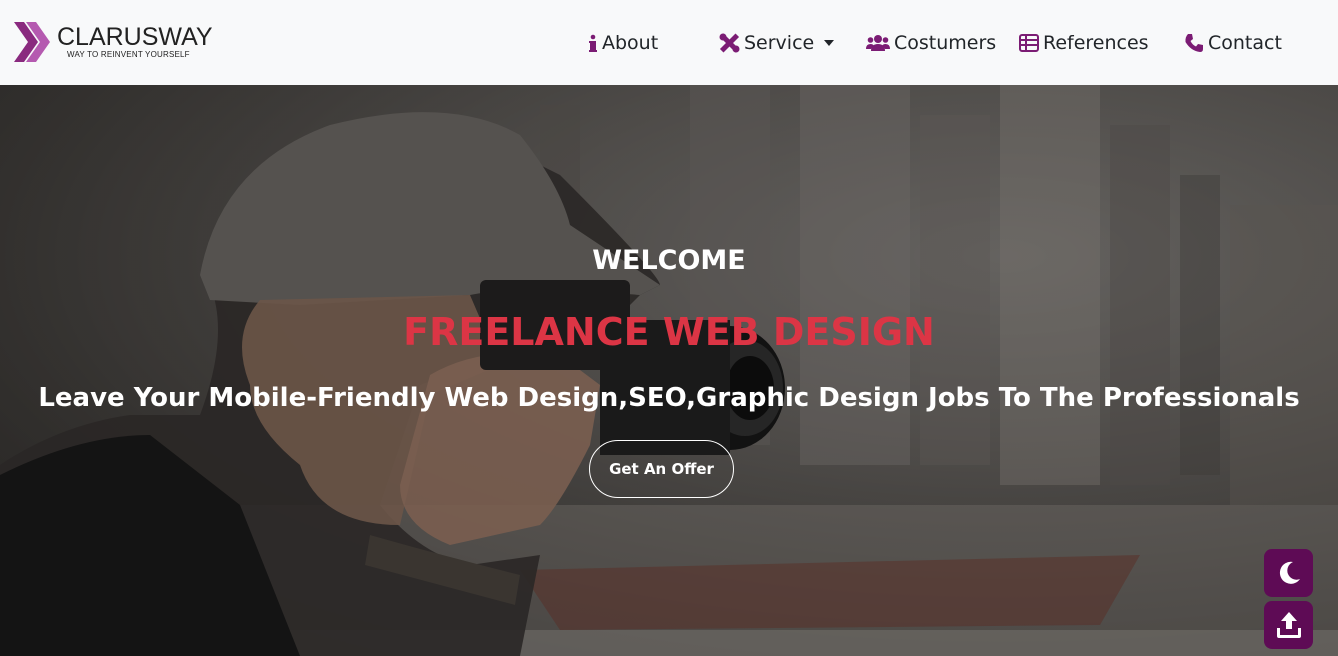  I want to click on nav-service: Service, so click(777, 43).